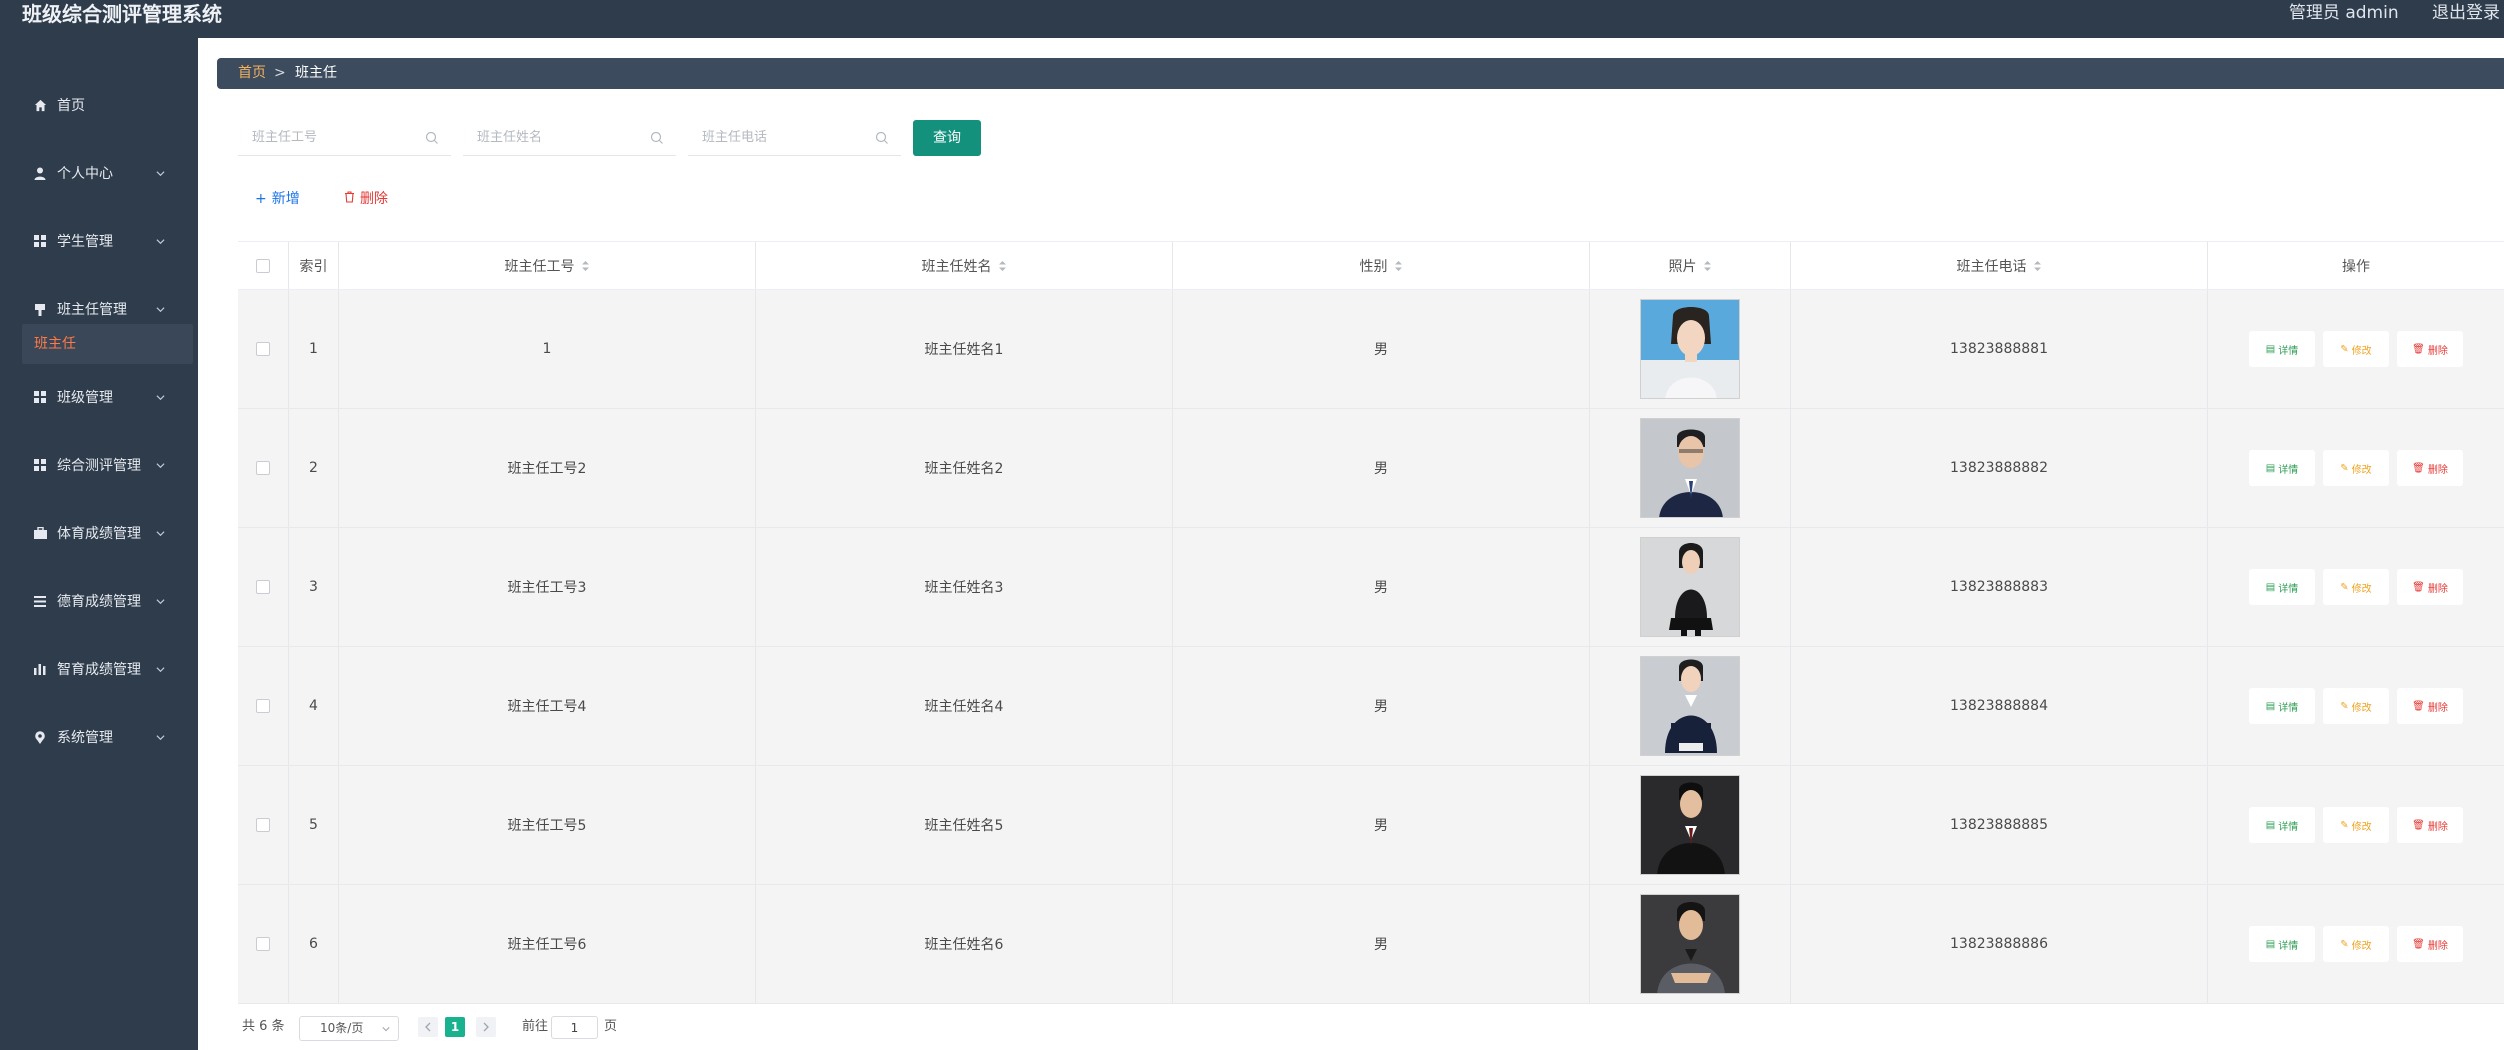 This screenshot has height=1050, width=2504. I want to click on sidebar-item-class-management: 班级管理, so click(99, 398).